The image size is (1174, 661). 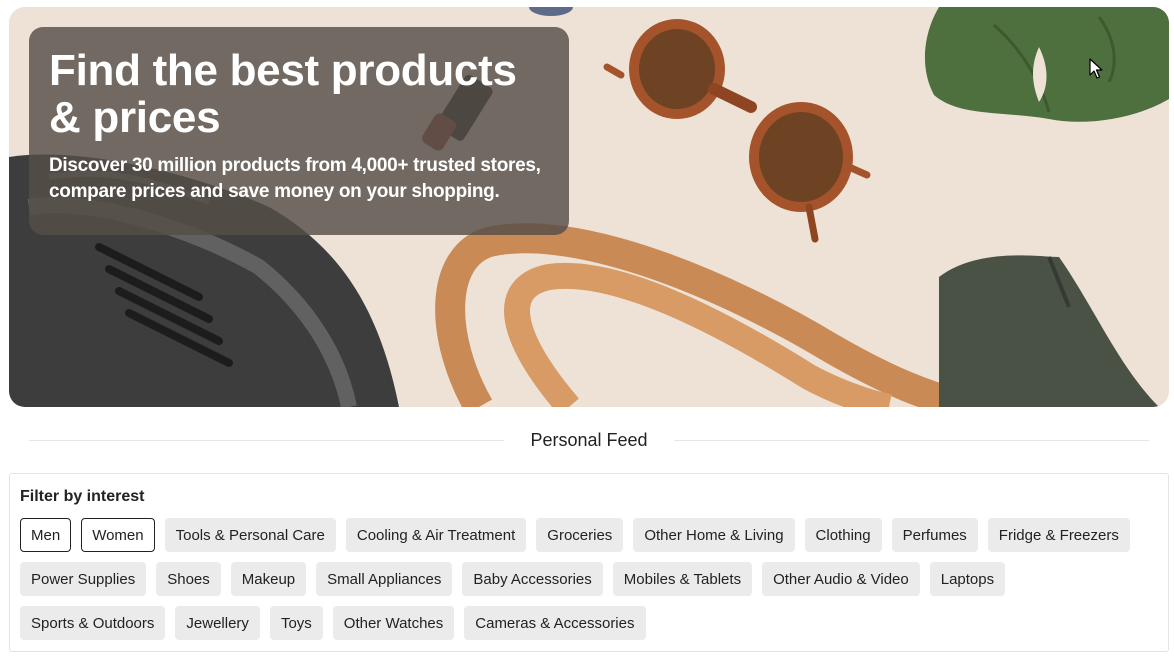 What do you see at coordinates (296, 623) in the screenshot?
I see `interest-chip-toys: Toys` at bounding box center [296, 623].